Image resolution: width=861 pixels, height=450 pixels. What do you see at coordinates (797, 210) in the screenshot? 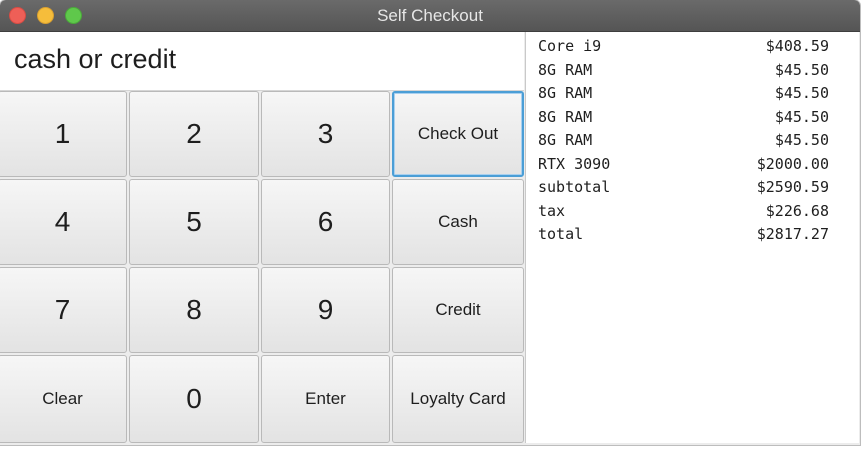
I see `tax-value: $226.68` at bounding box center [797, 210].